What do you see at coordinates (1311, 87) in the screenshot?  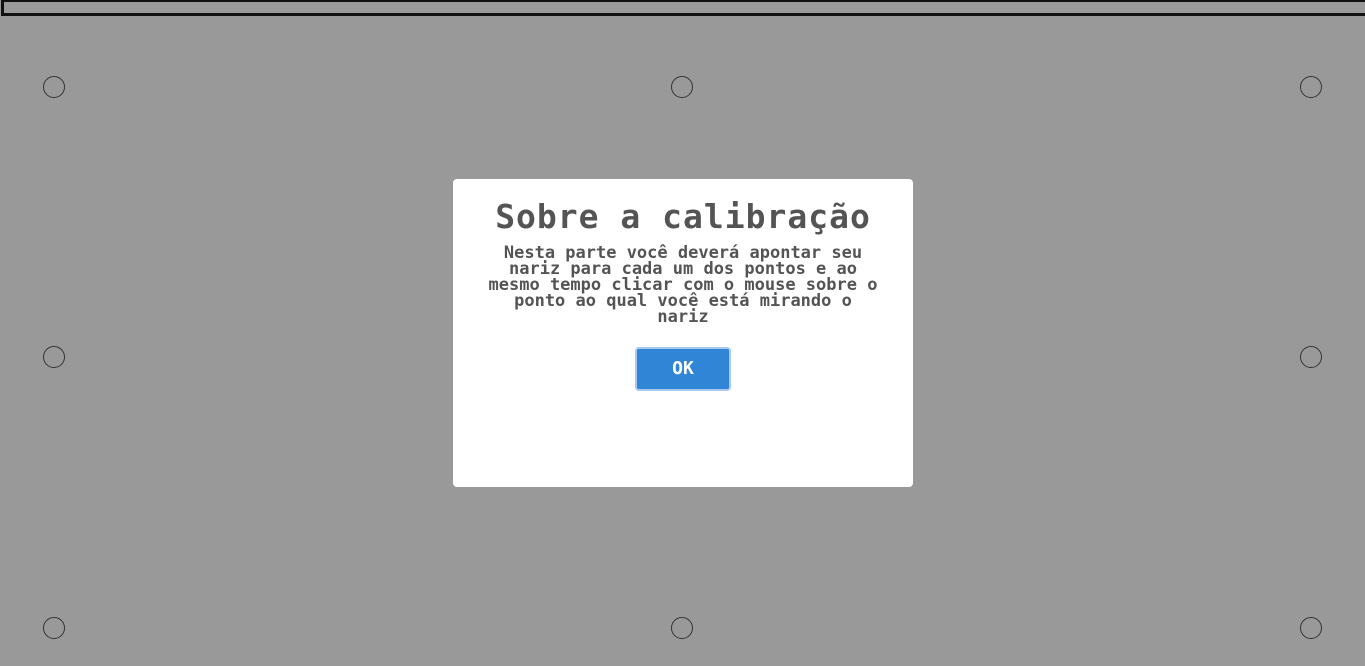 I see `calibration-point-top-right` at bounding box center [1311, 87].